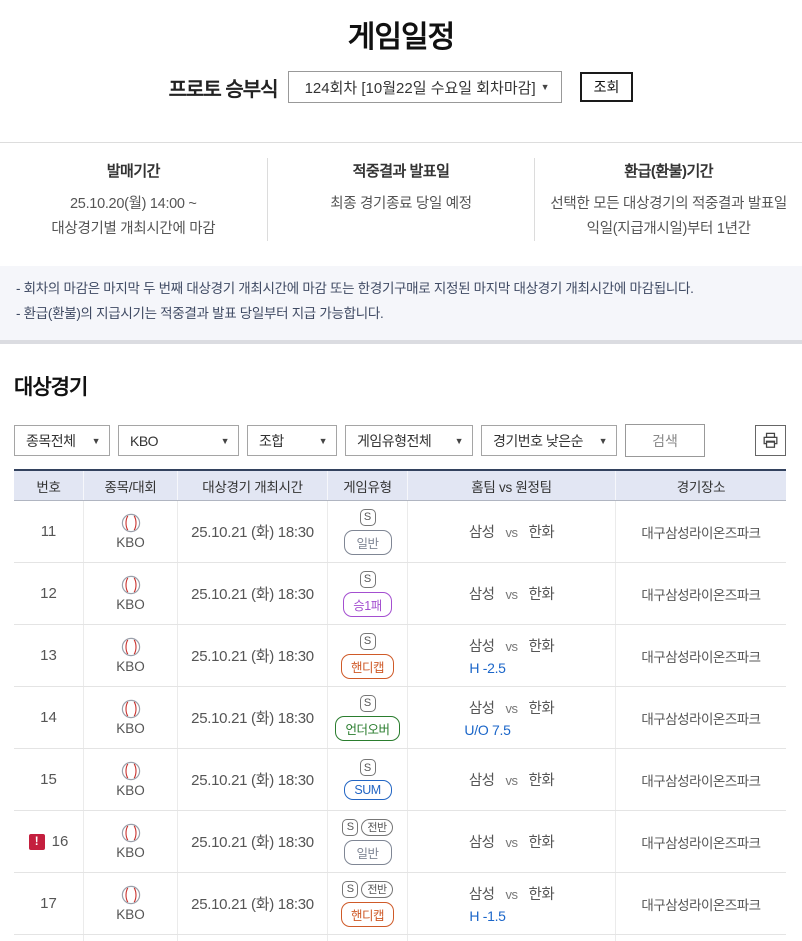 Image resolution: width=802 pixels, height=941 pixels. I want to click on filter-search-button: 검색, so click(665, 441).